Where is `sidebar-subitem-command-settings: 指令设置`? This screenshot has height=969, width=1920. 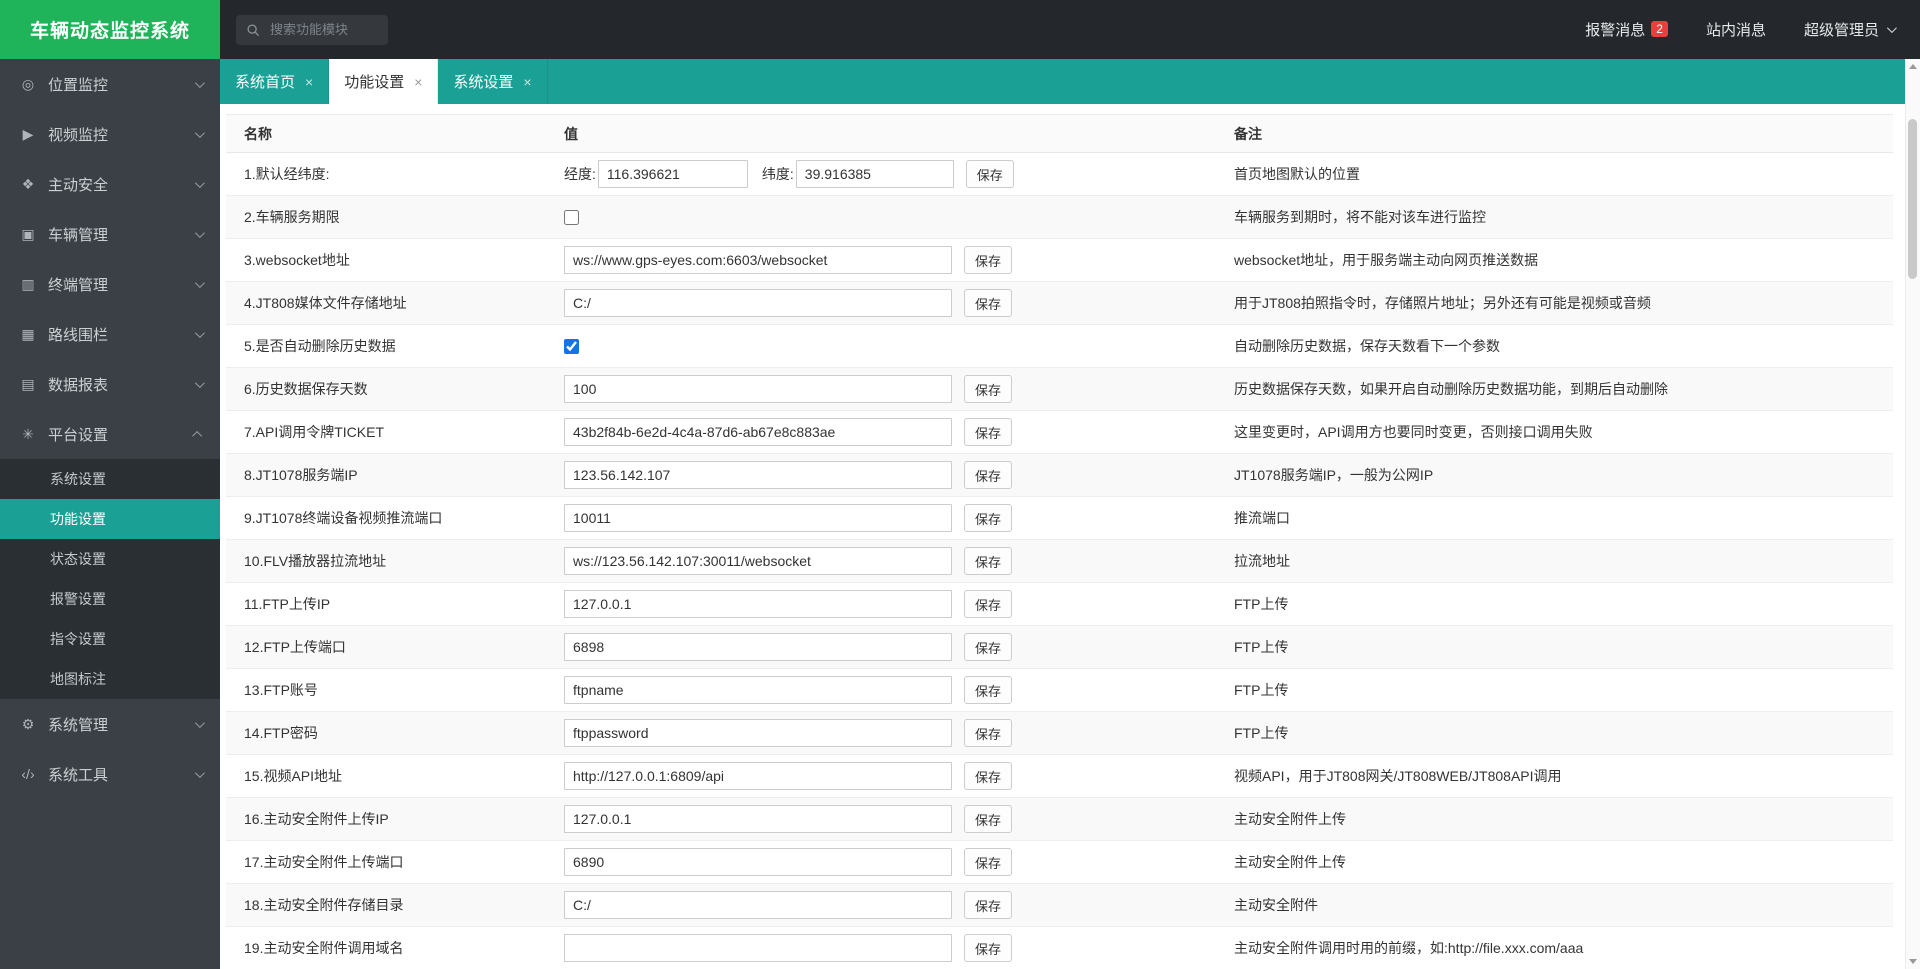
sidebar-subitem-command-settings: 指令设置 is located at coordinates (110, 639).